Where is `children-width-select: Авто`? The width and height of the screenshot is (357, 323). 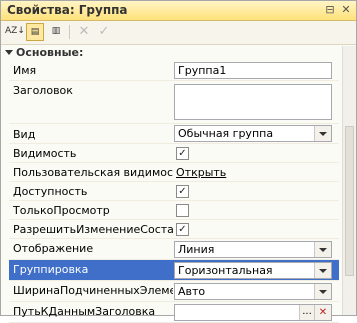
children-width-select: Авто is located at coordinates (253, 291).